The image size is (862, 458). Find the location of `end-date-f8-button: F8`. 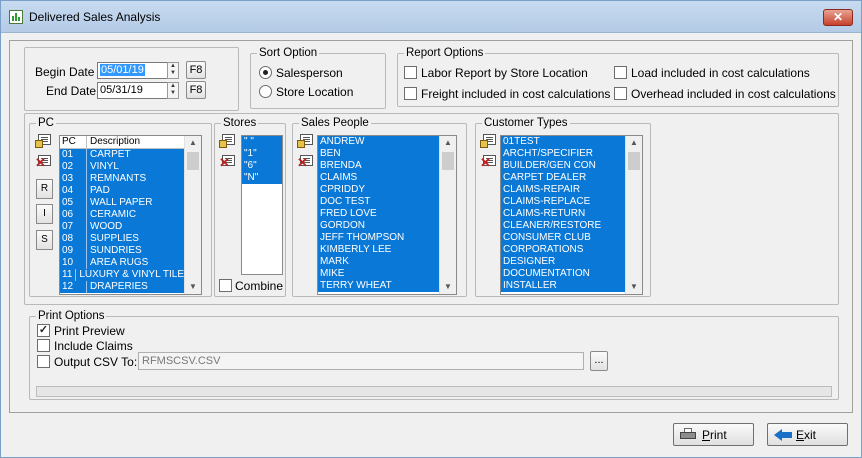

end-date-f8-button: F8 is located at coordinates (196, 90).